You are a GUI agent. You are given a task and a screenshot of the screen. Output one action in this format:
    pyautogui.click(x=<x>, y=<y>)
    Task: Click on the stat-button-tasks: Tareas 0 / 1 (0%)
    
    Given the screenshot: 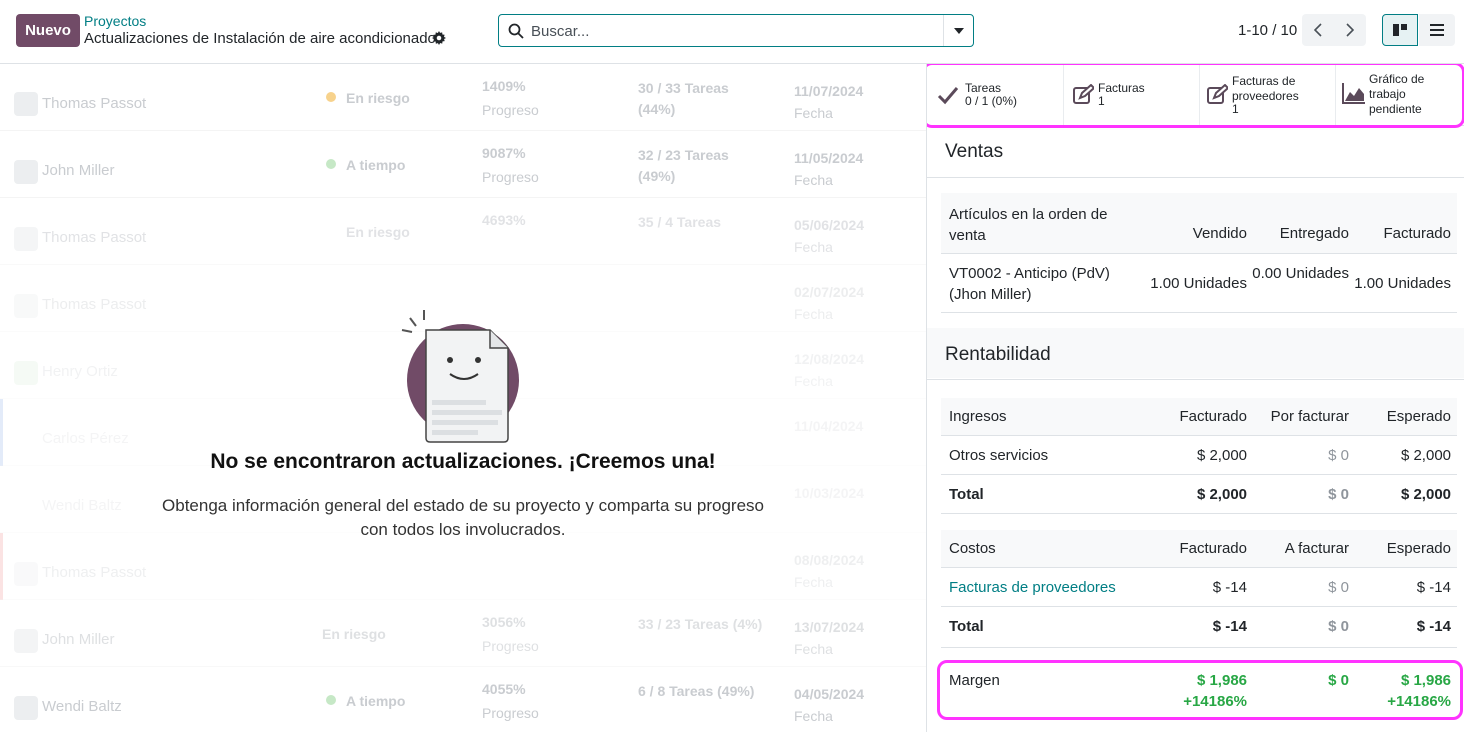 What is the action you would take?
    pyautogui.click(x=995, y=95)
    